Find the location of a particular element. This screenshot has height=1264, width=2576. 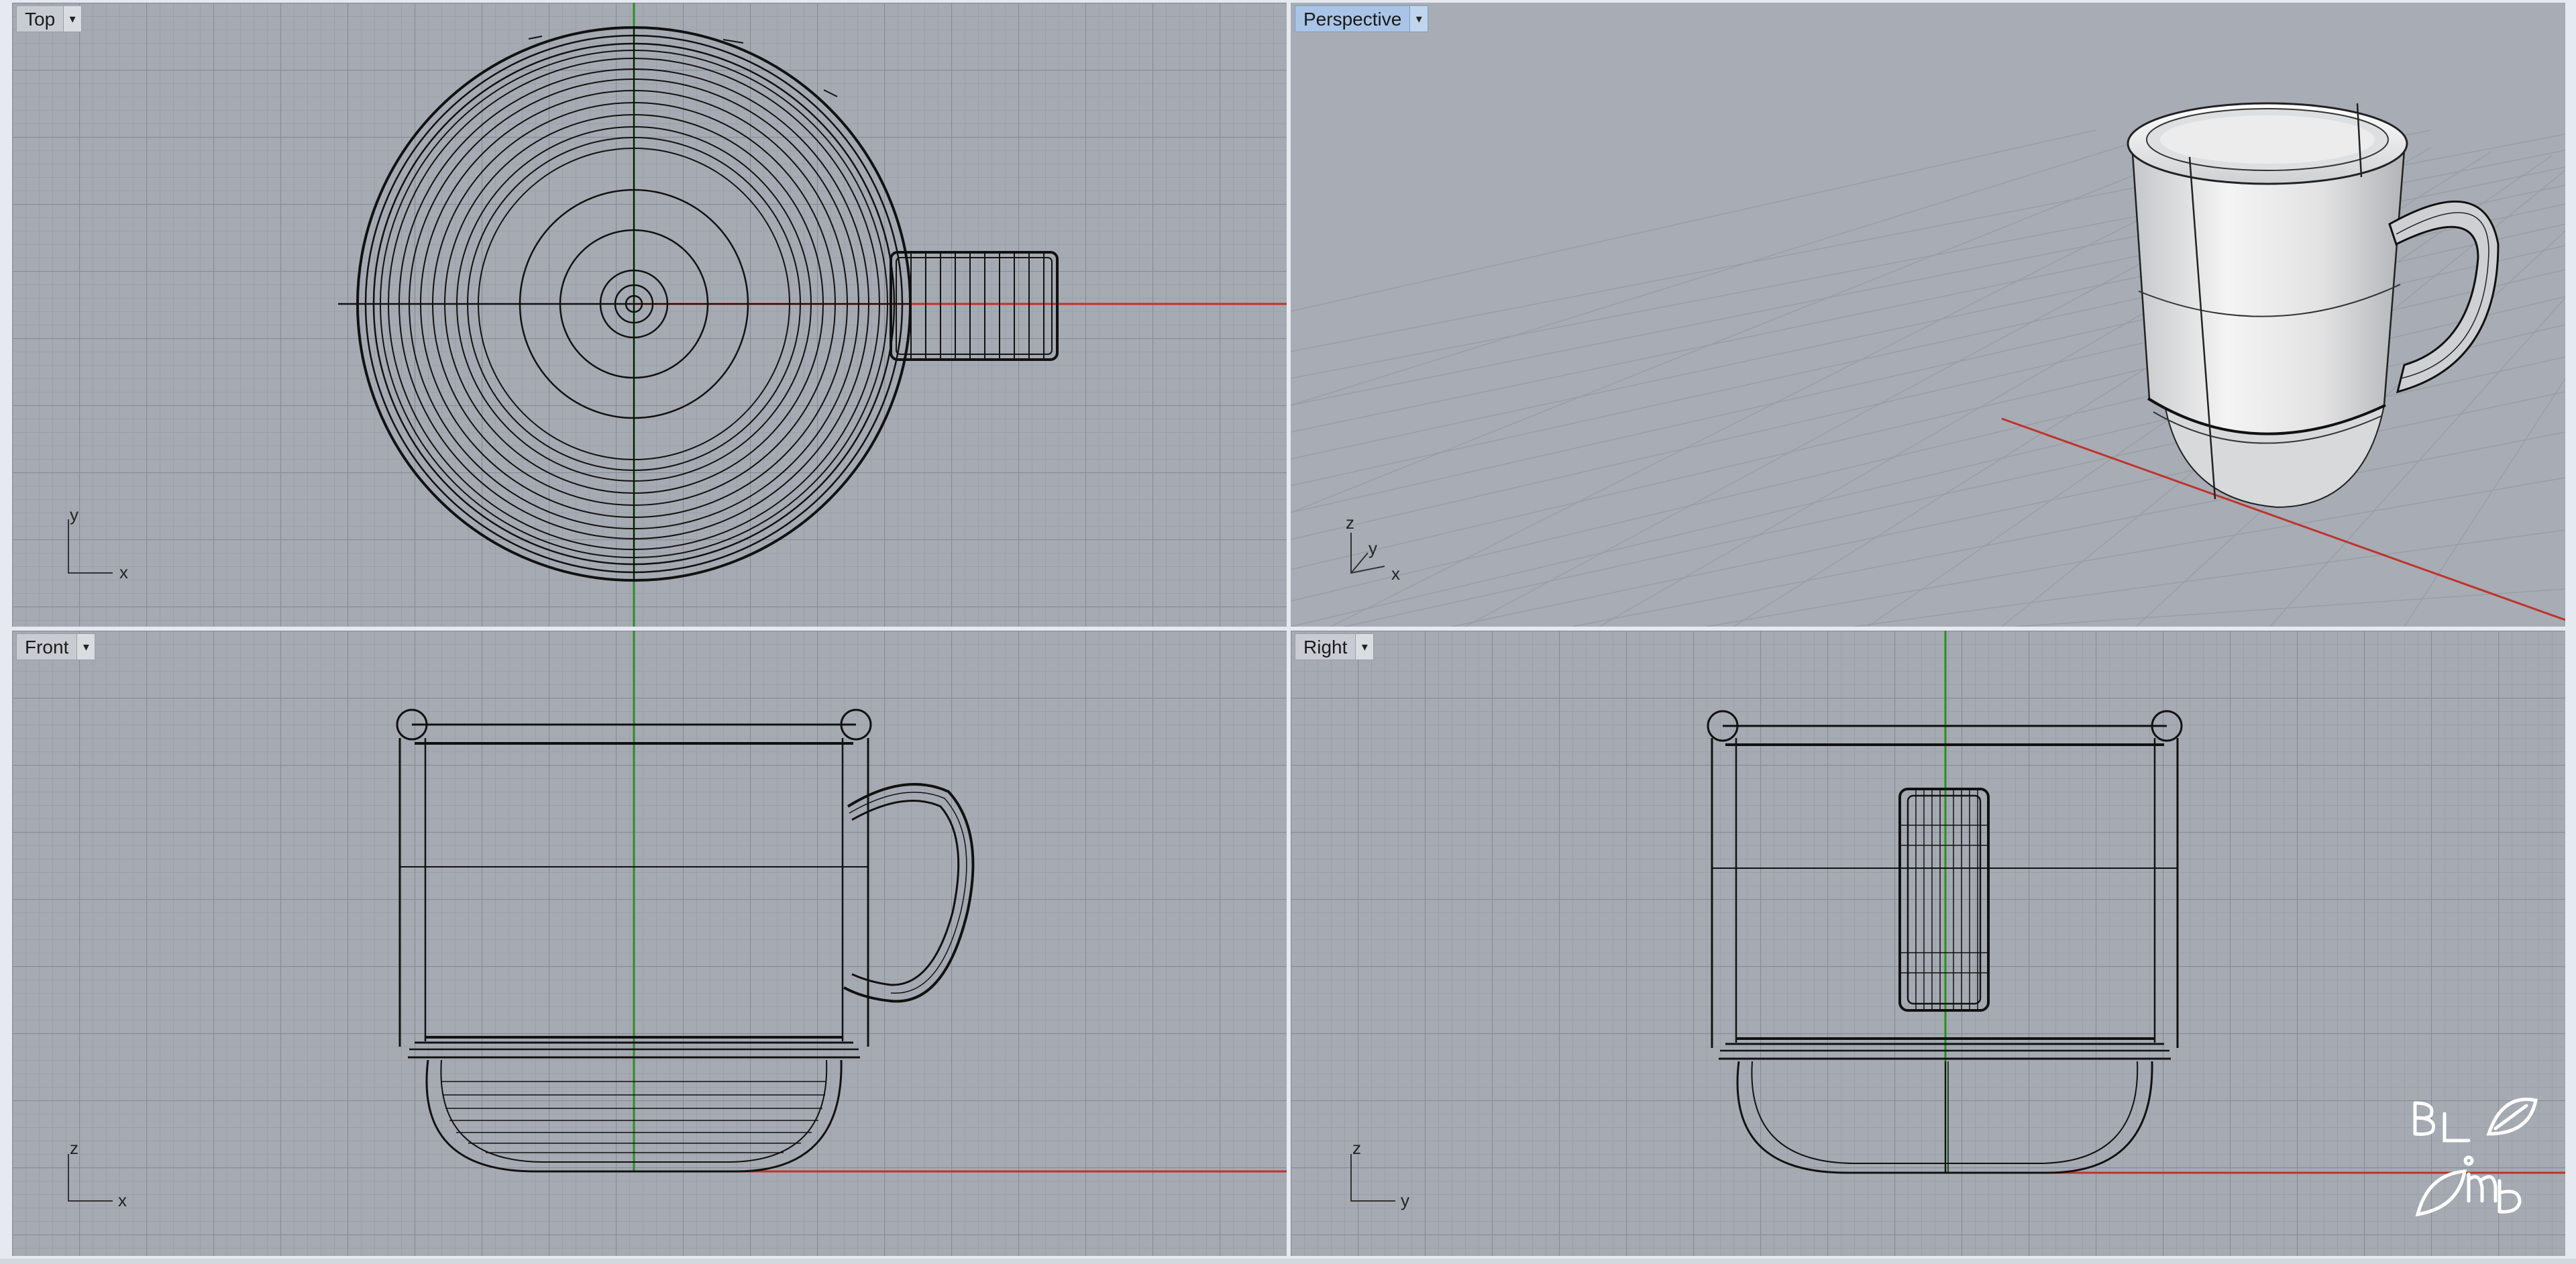

viewport-title-label: Top is located at coordinates (40, 18).